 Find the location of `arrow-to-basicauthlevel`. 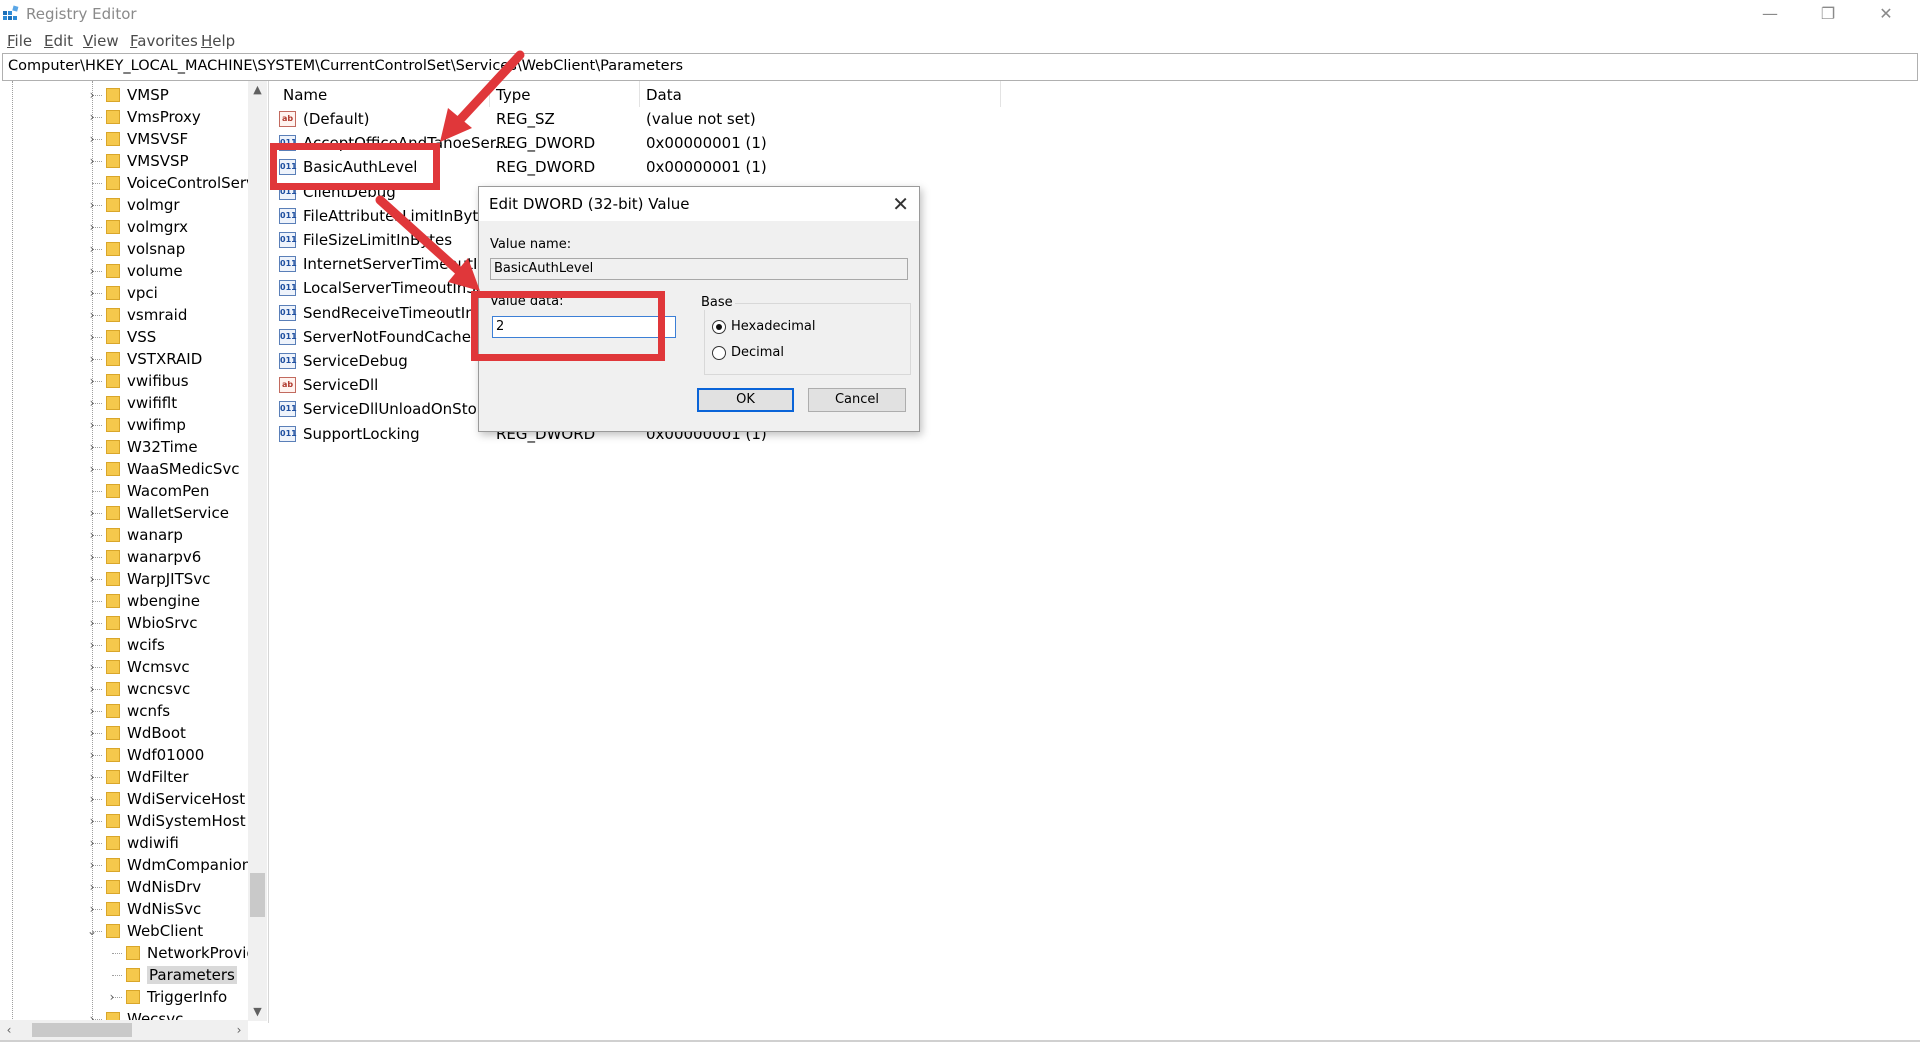

arrow-to-basicauthlevel is located at coordinates (489, 88).